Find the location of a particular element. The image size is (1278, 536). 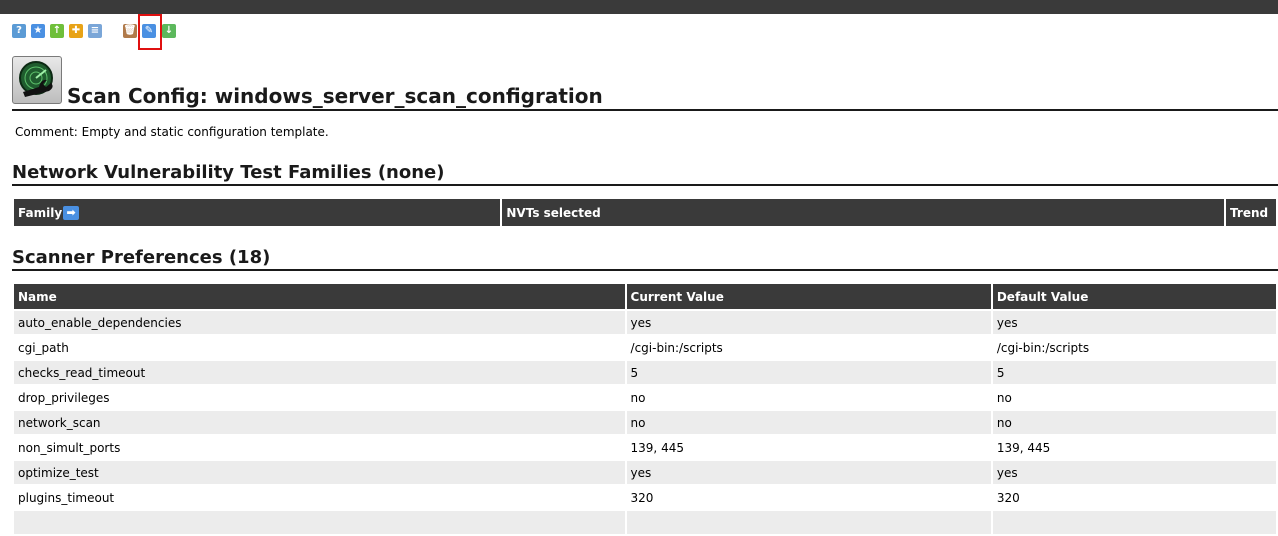

column-header-family: Family ➡ is located at coordinates (257, 212).